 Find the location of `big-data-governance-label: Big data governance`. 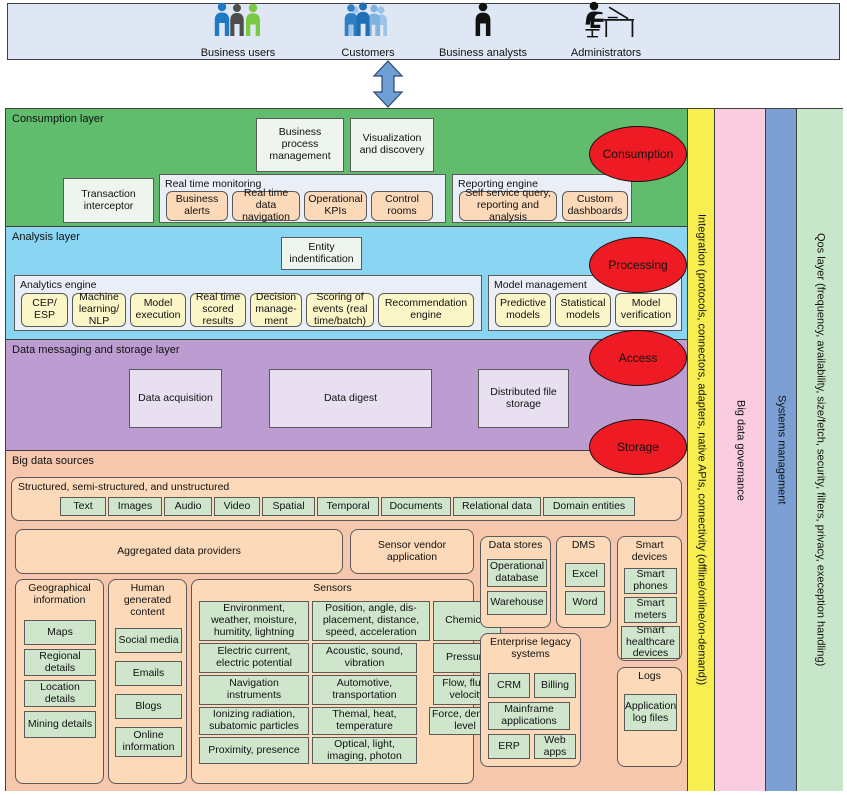

big-data-governance-label: Big data governance is located at coordinates (740, 450).